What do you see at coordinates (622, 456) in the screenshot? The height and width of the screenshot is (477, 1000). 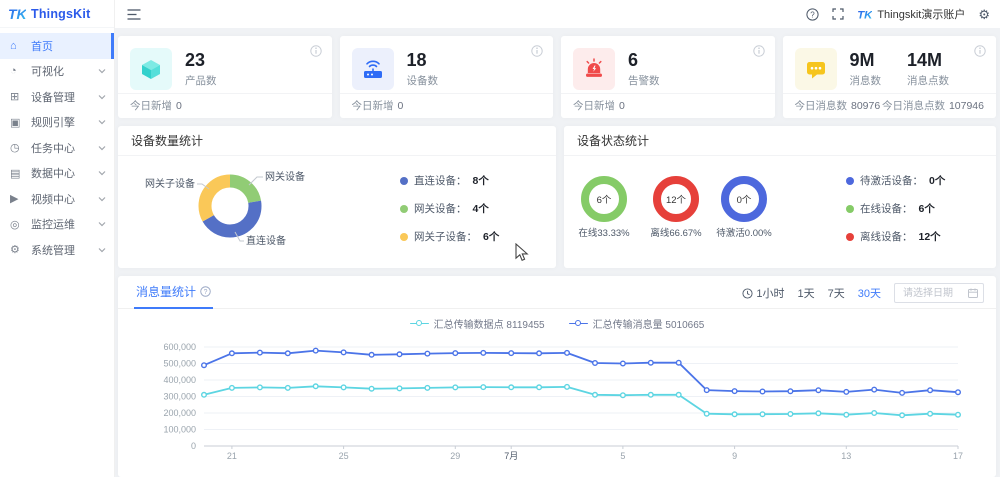 I see `svg-text: 5` at bounding box center [622, 456].